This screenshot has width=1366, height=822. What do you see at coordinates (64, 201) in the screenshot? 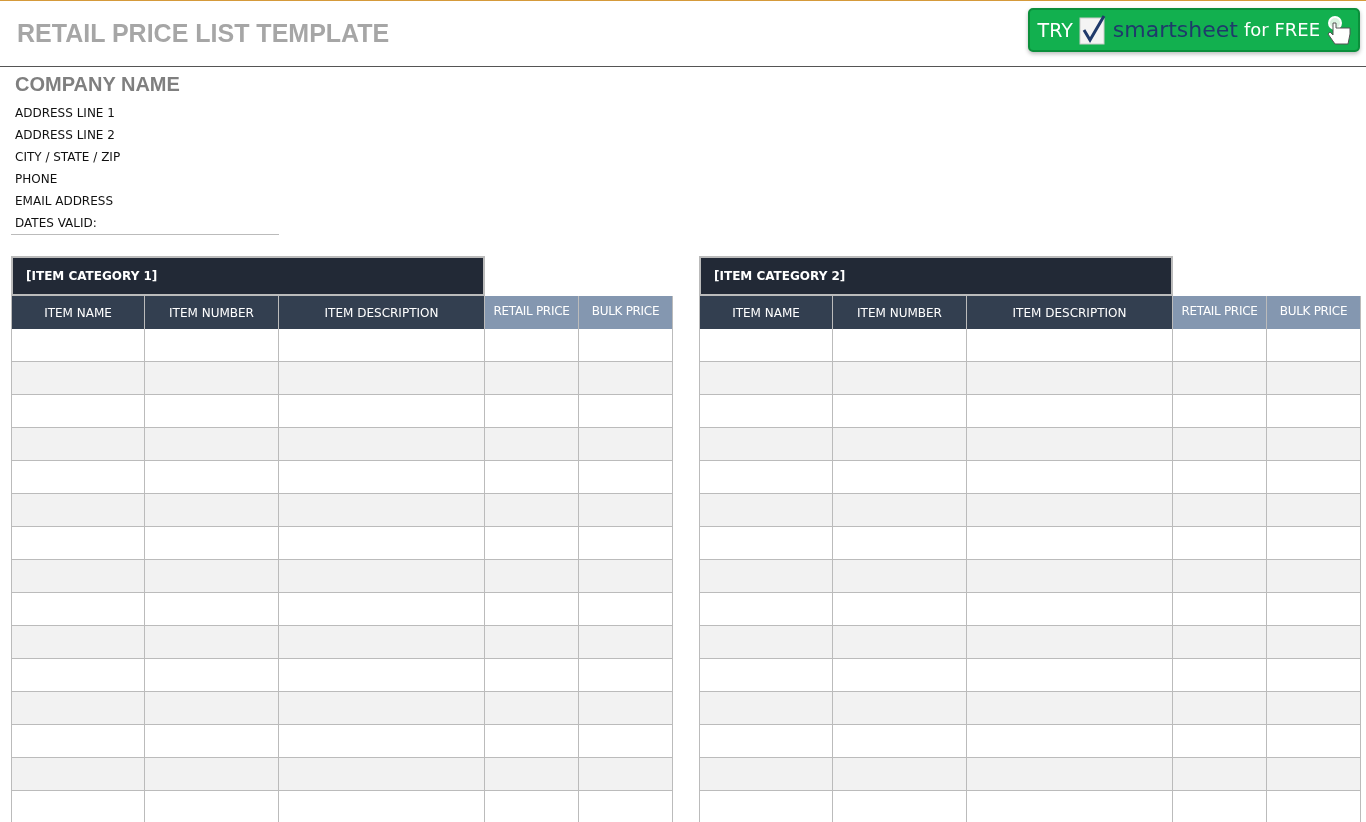
I see `company-info-line: EMAIL ADDRESS` at bounding box center [64, 201].